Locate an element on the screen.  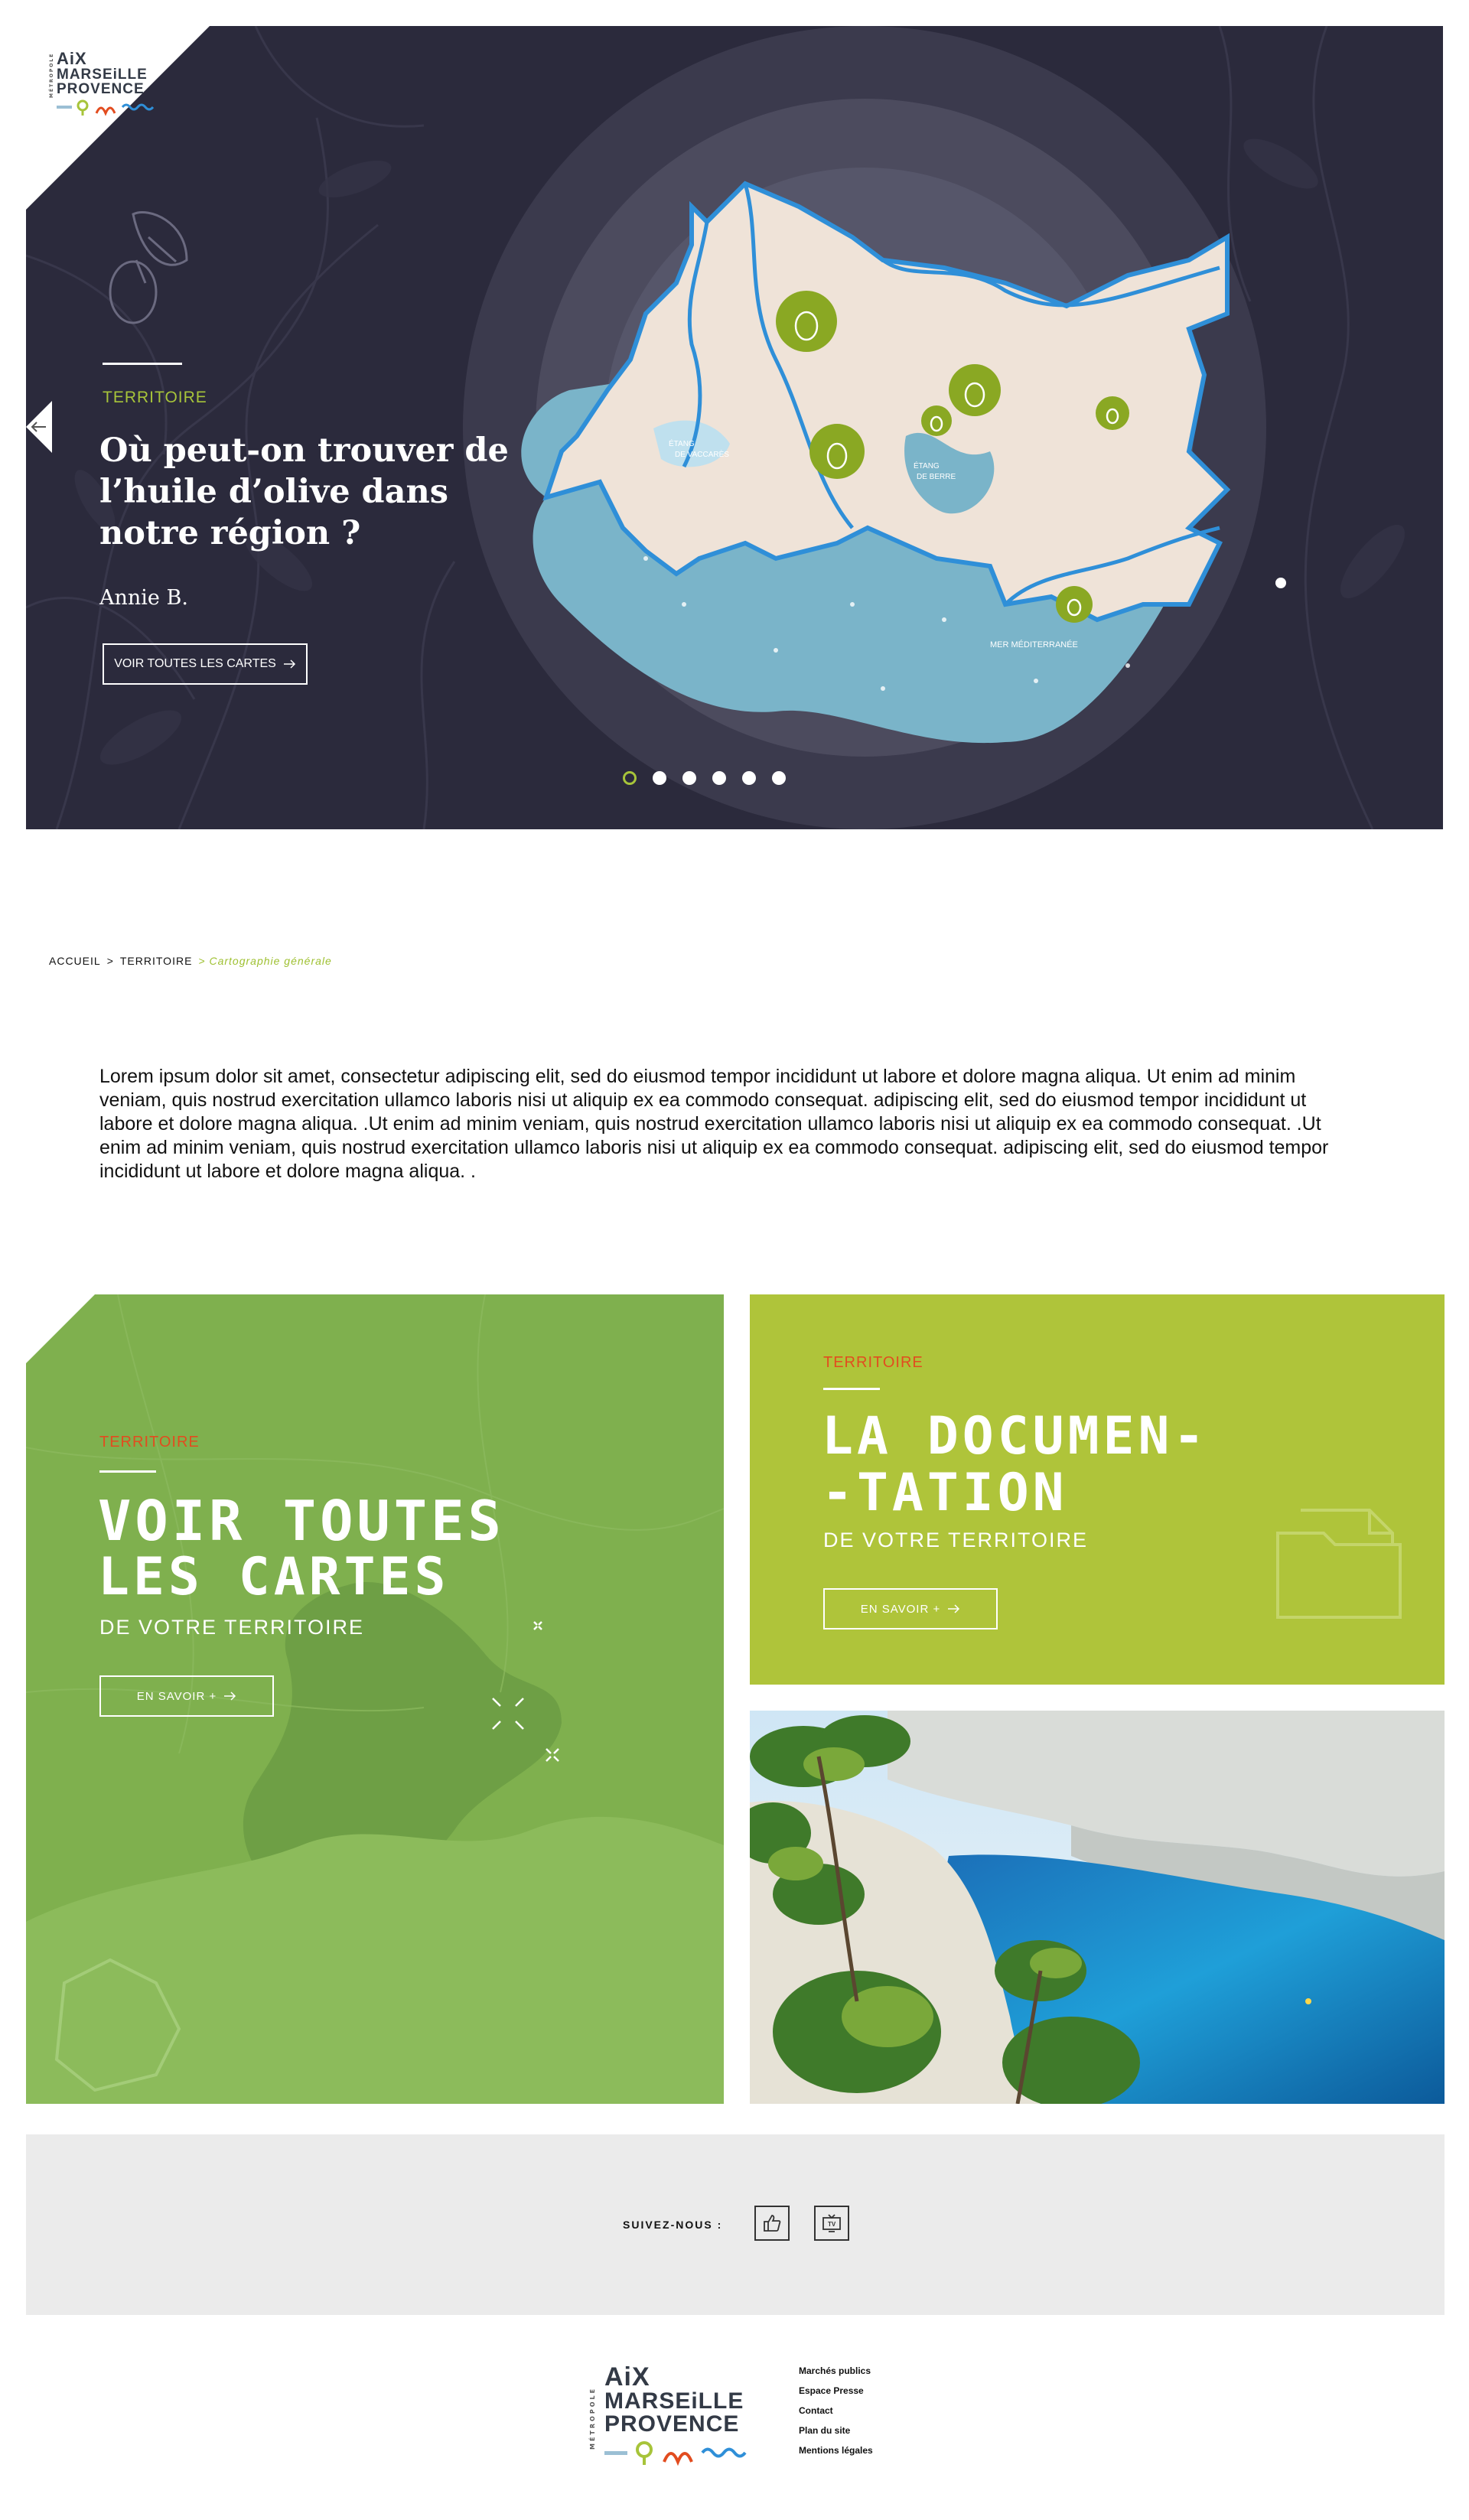
tv-icon: TV is located at coordinates (832, 2223).